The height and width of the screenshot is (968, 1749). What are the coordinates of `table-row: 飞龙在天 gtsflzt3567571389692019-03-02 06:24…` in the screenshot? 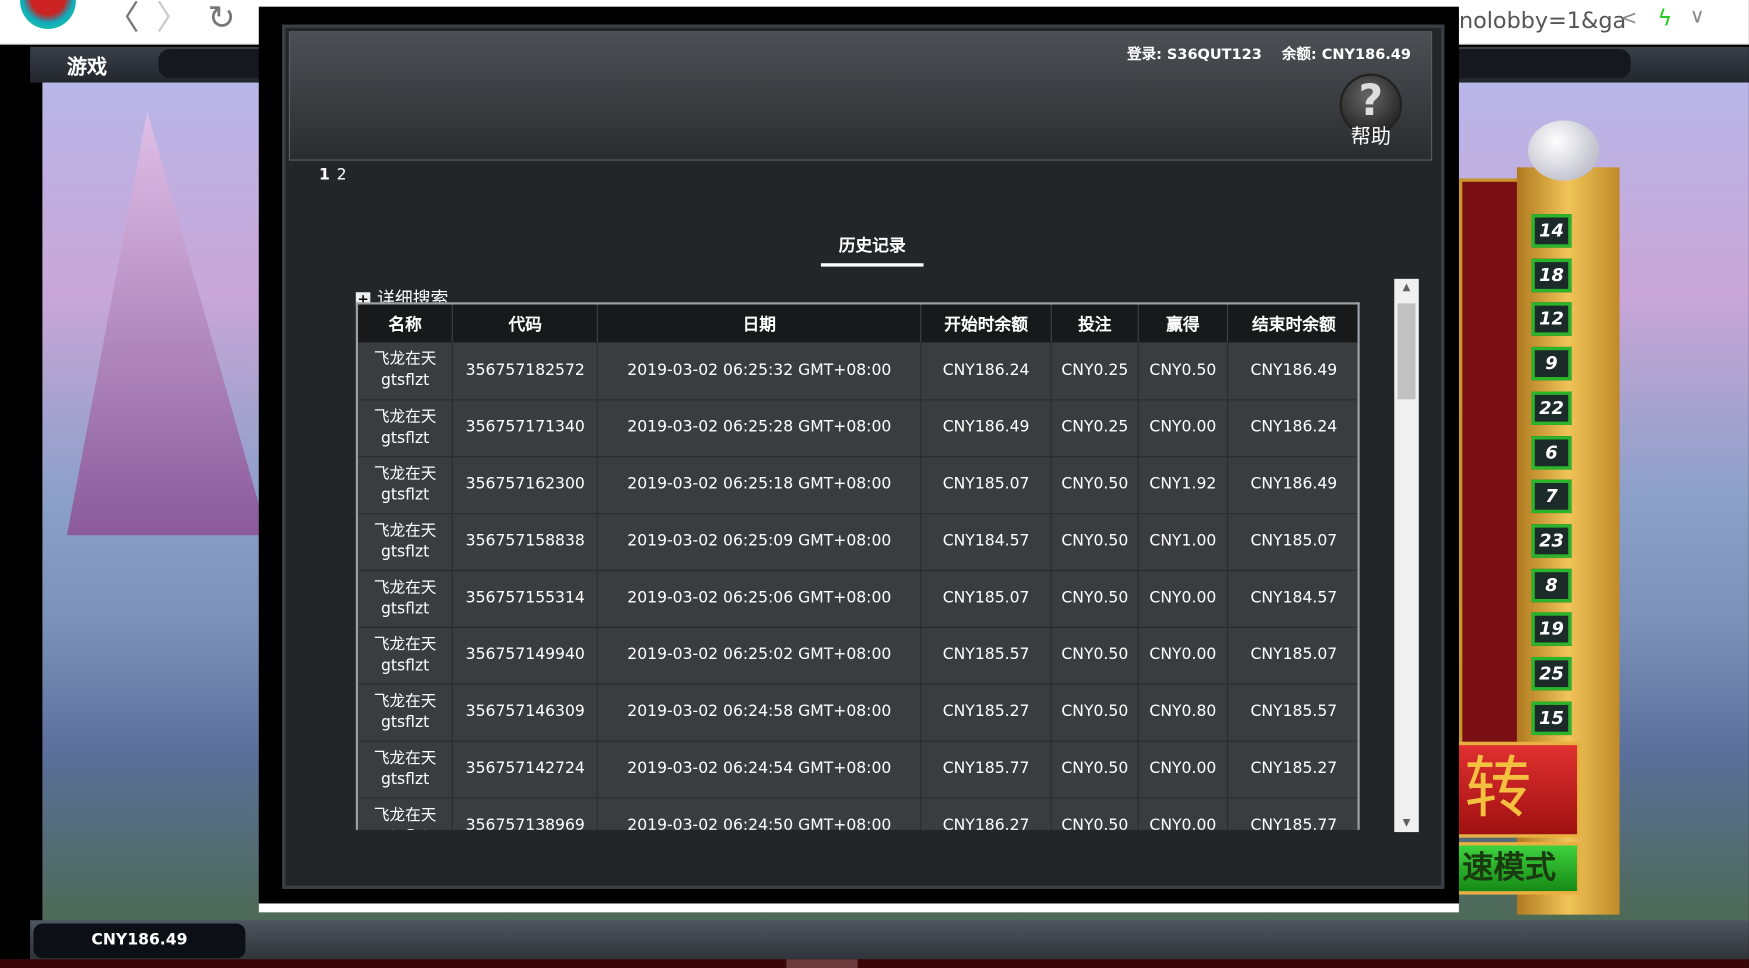 It's located at (858, 813).